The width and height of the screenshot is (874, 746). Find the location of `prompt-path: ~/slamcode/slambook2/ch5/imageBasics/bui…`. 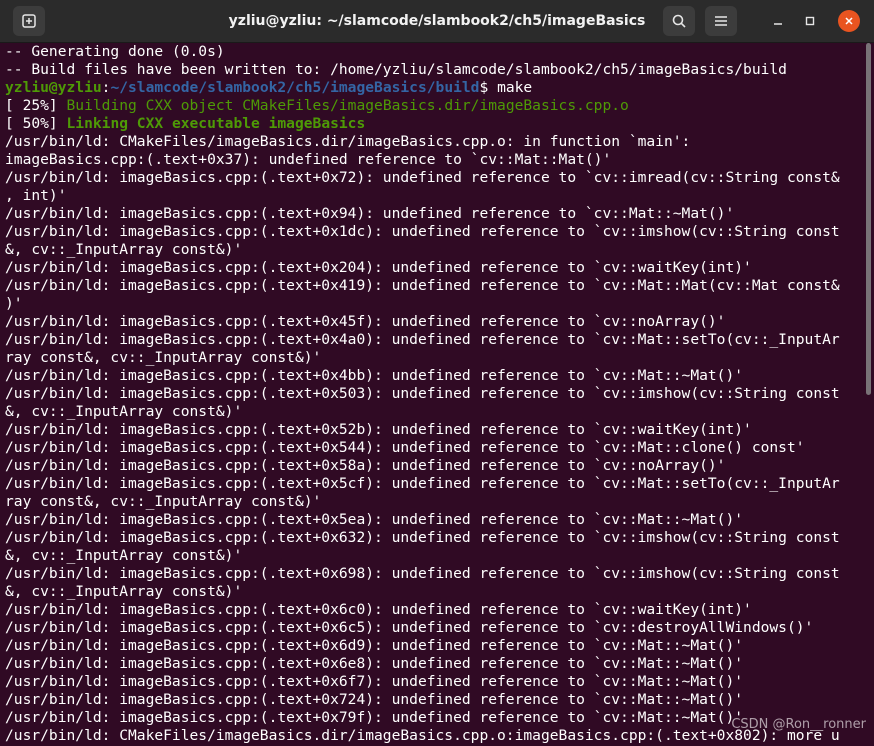

prompt-path: ~/slamcode/slambook2/ch5/imageBasics/bui… is located at coordinates (295, 87).